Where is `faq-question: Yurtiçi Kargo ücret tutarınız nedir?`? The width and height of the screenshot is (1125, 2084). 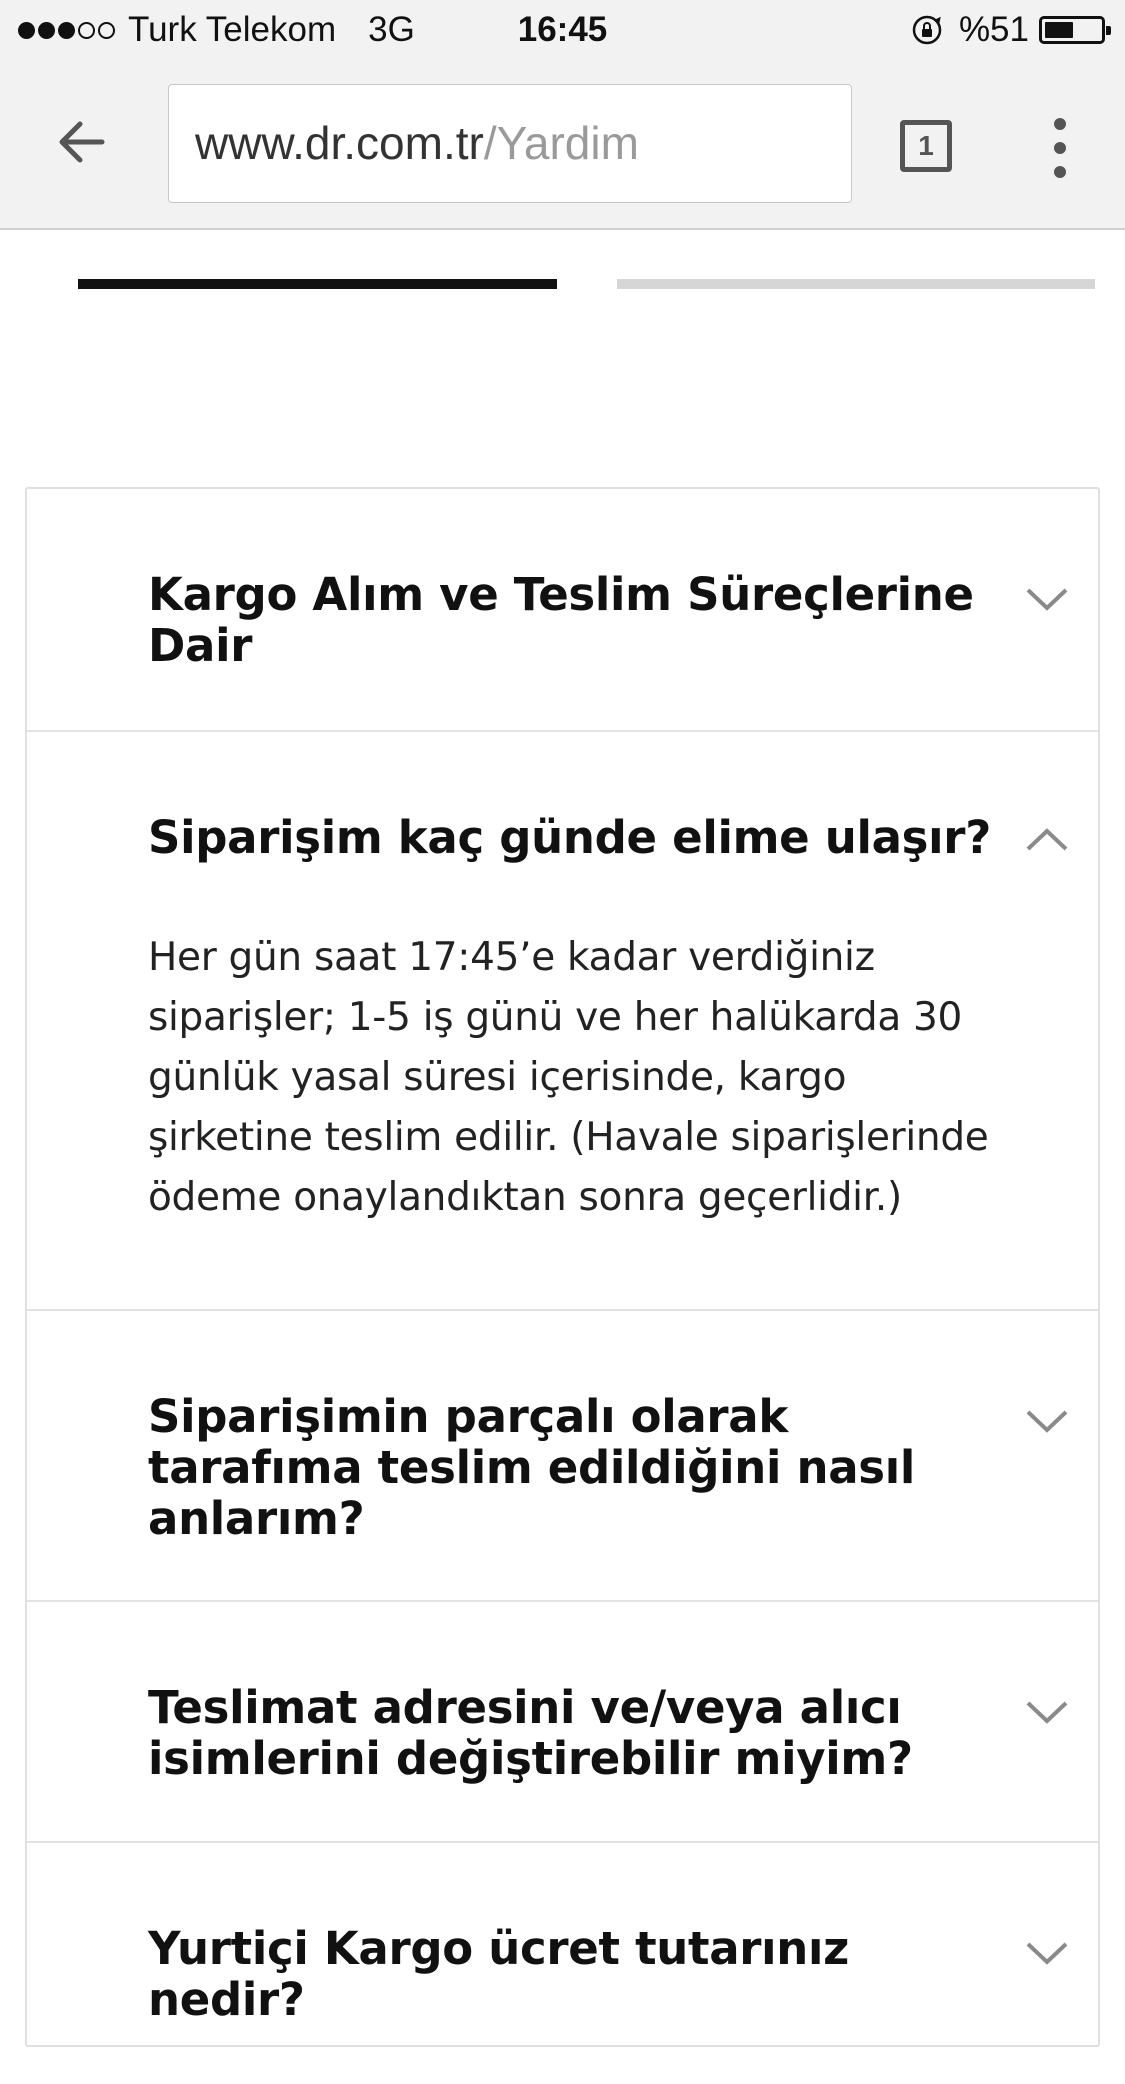 faq-question: Yurtiçi Kargo ücret tutarınız nedir? is located at coordinates (499, 1974).